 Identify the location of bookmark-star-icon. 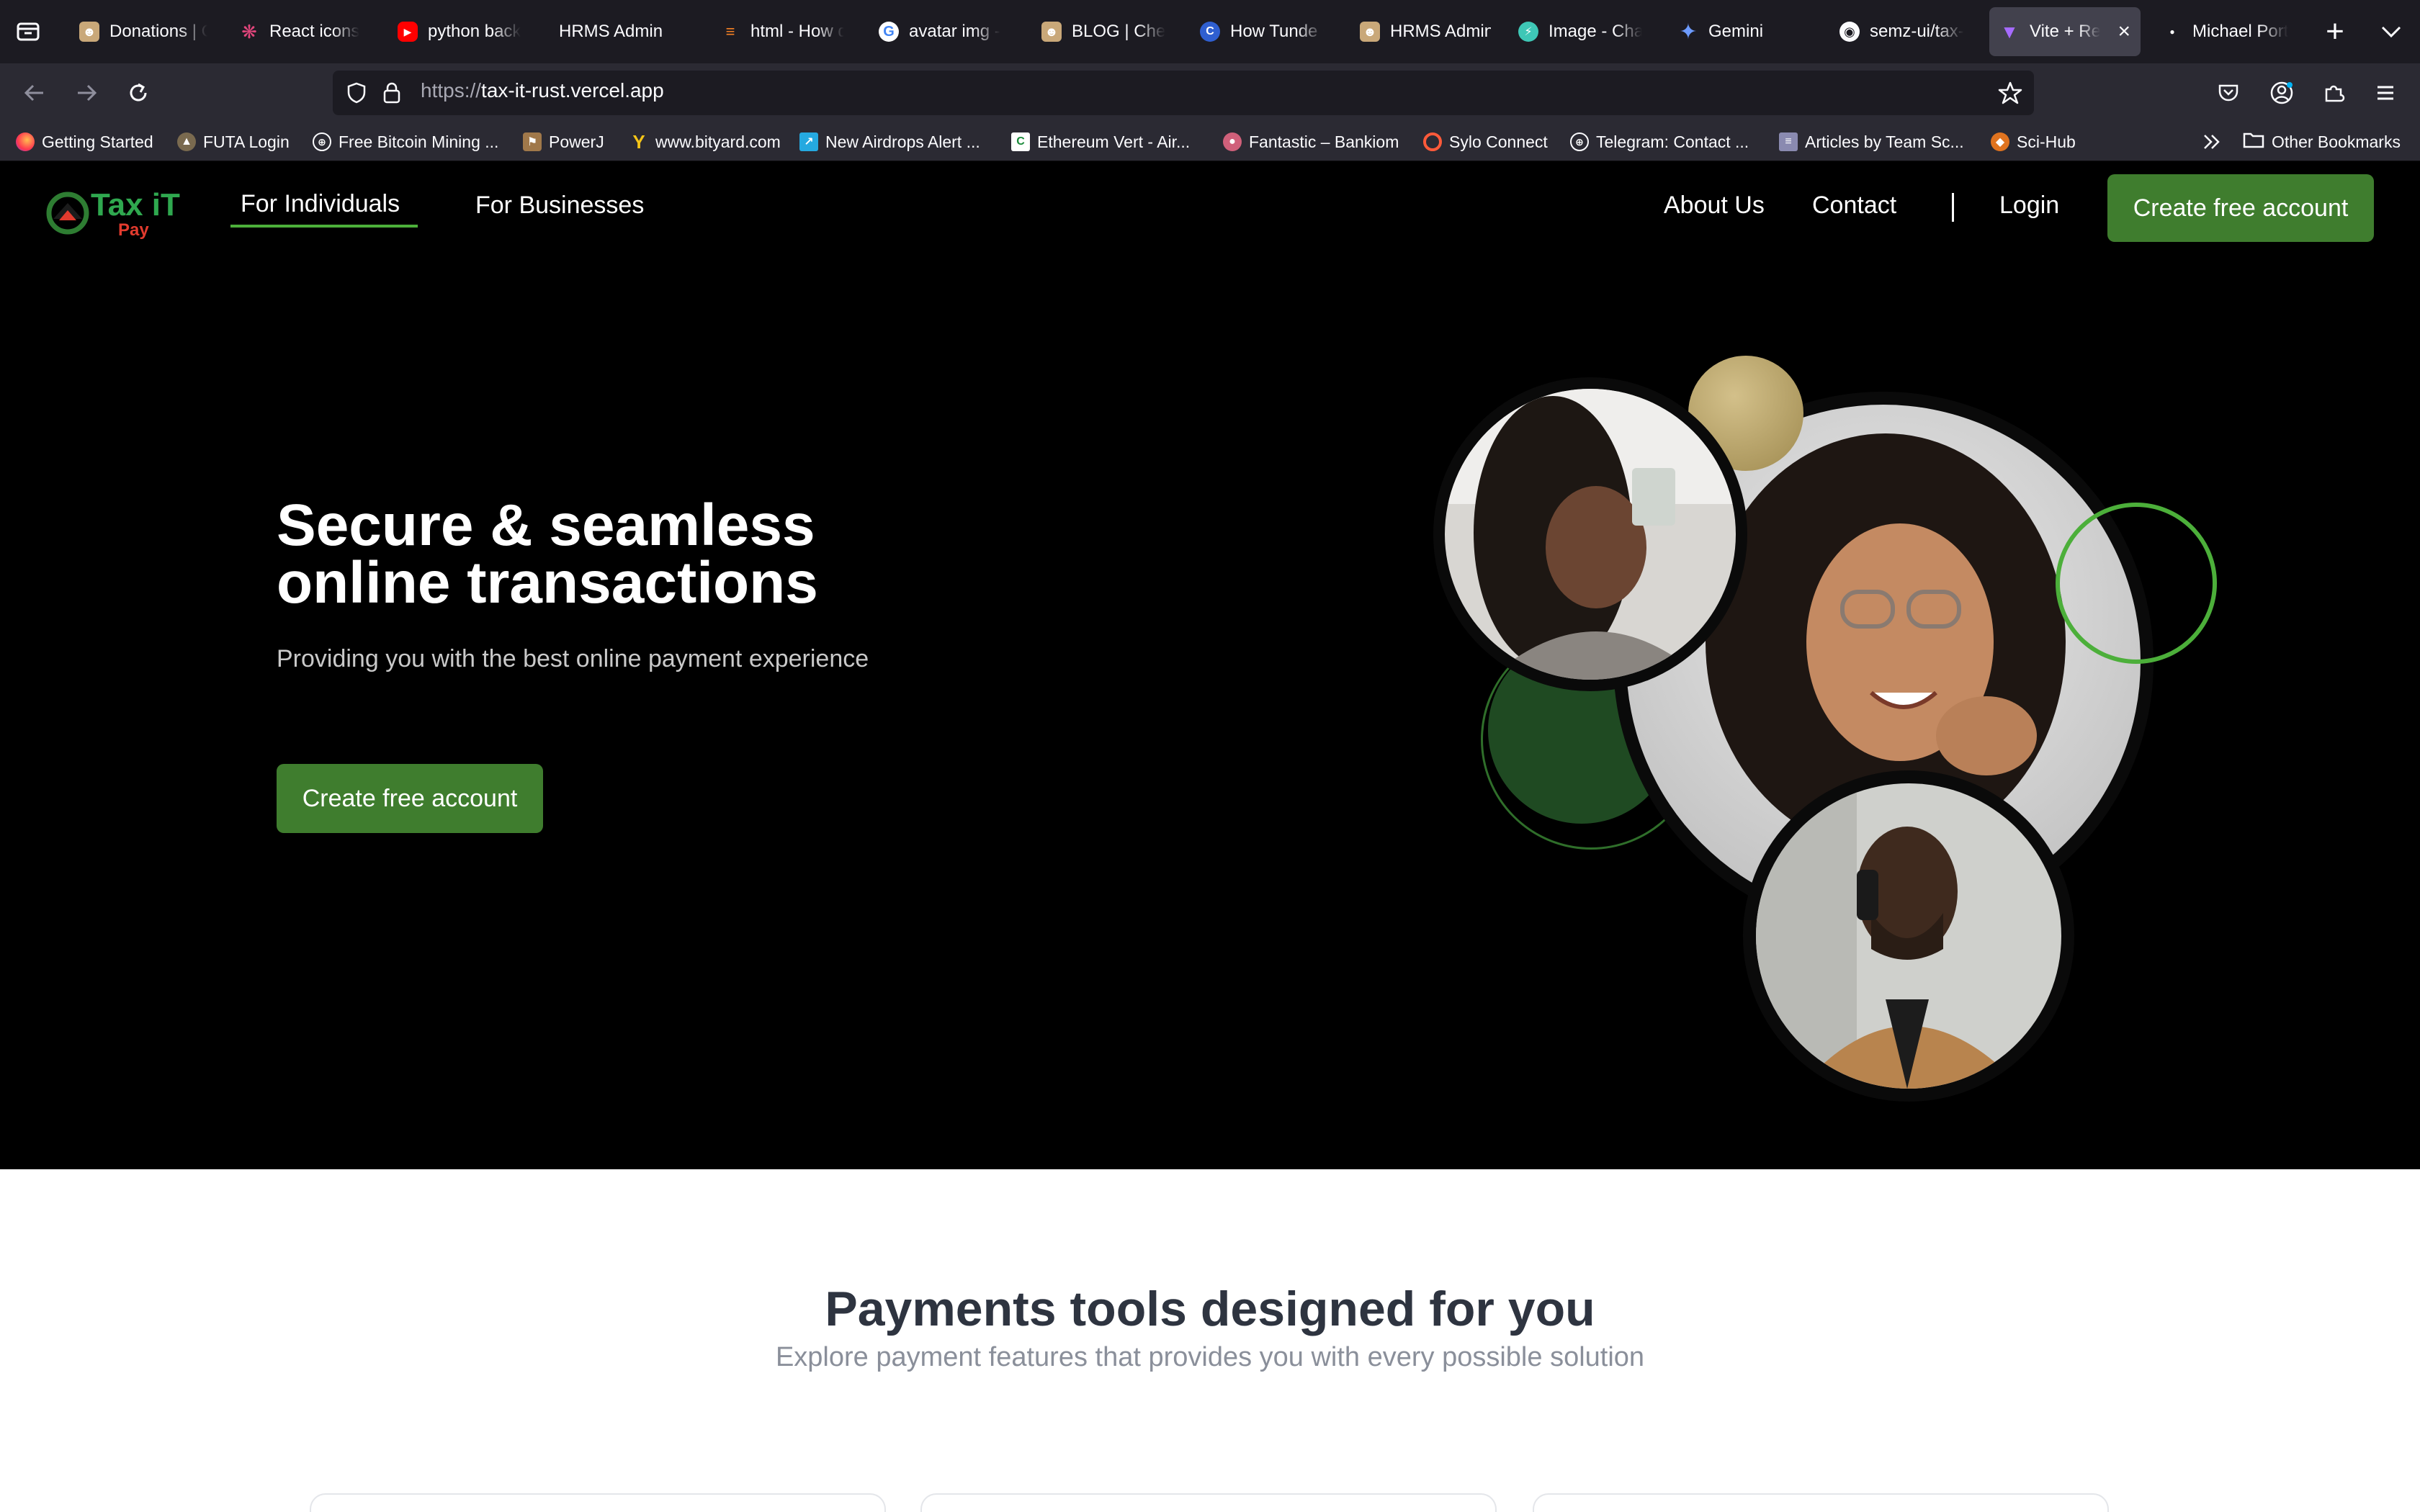
(2010, 93).